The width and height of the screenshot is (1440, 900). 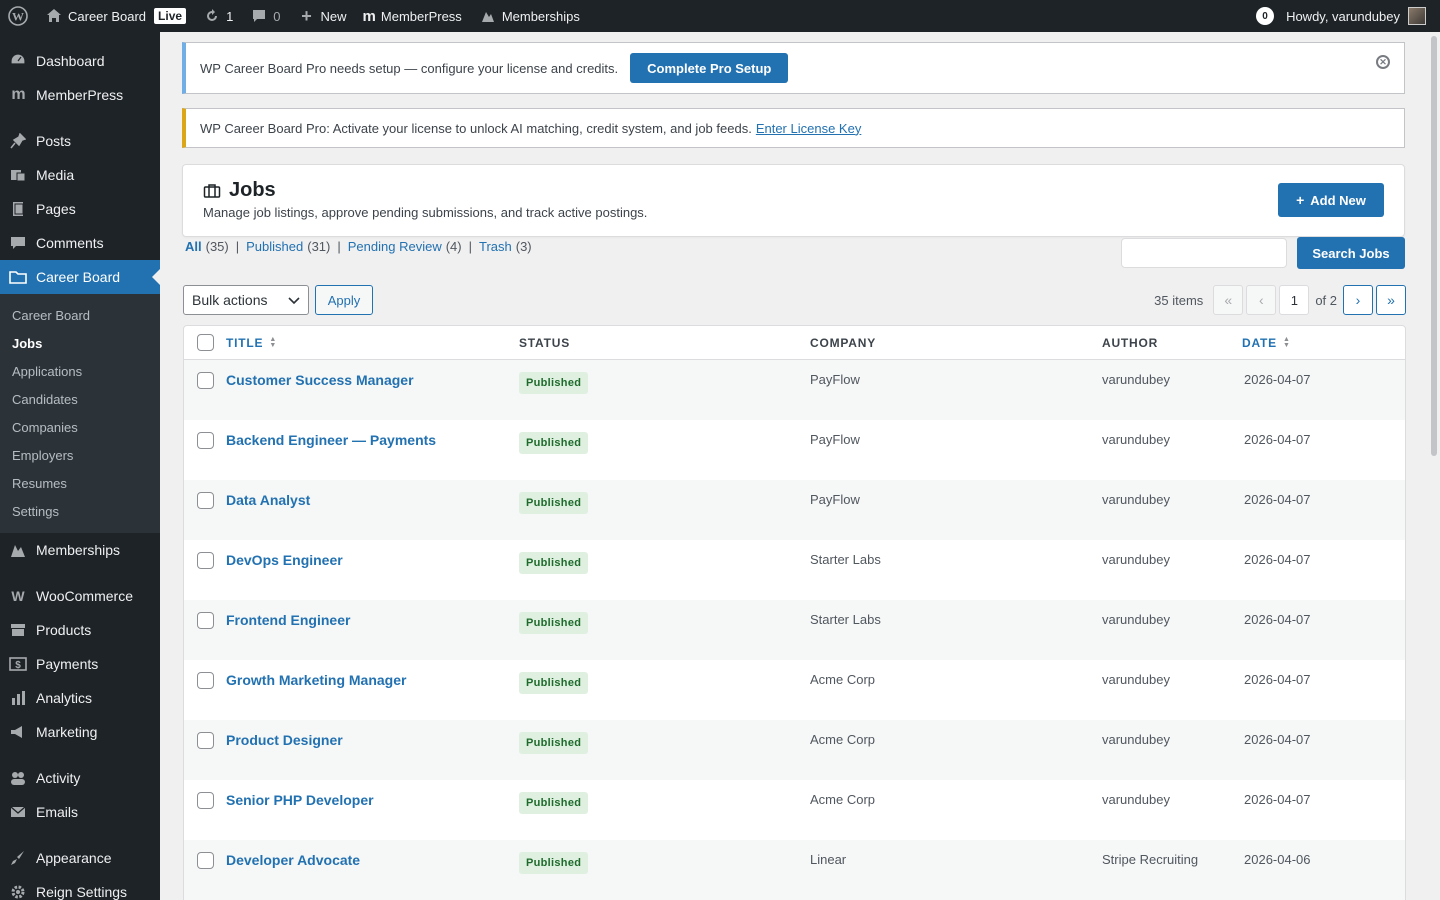 What do you see at coordinates (1130, 342) in the screenshot?
I see `column-author: AUTHOR` at bounding box center [1130, 342].